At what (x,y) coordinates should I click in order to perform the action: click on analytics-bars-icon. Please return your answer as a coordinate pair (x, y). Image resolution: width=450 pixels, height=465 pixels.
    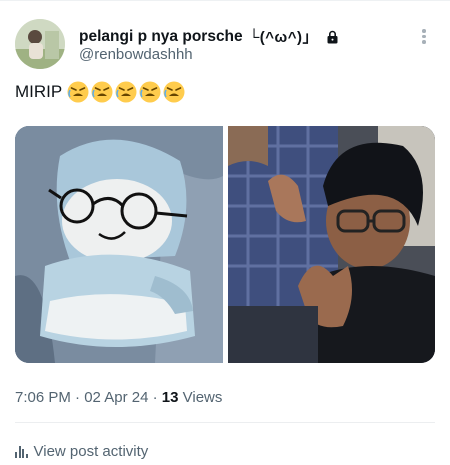
    Looking at the image, I should click on (21, 451).